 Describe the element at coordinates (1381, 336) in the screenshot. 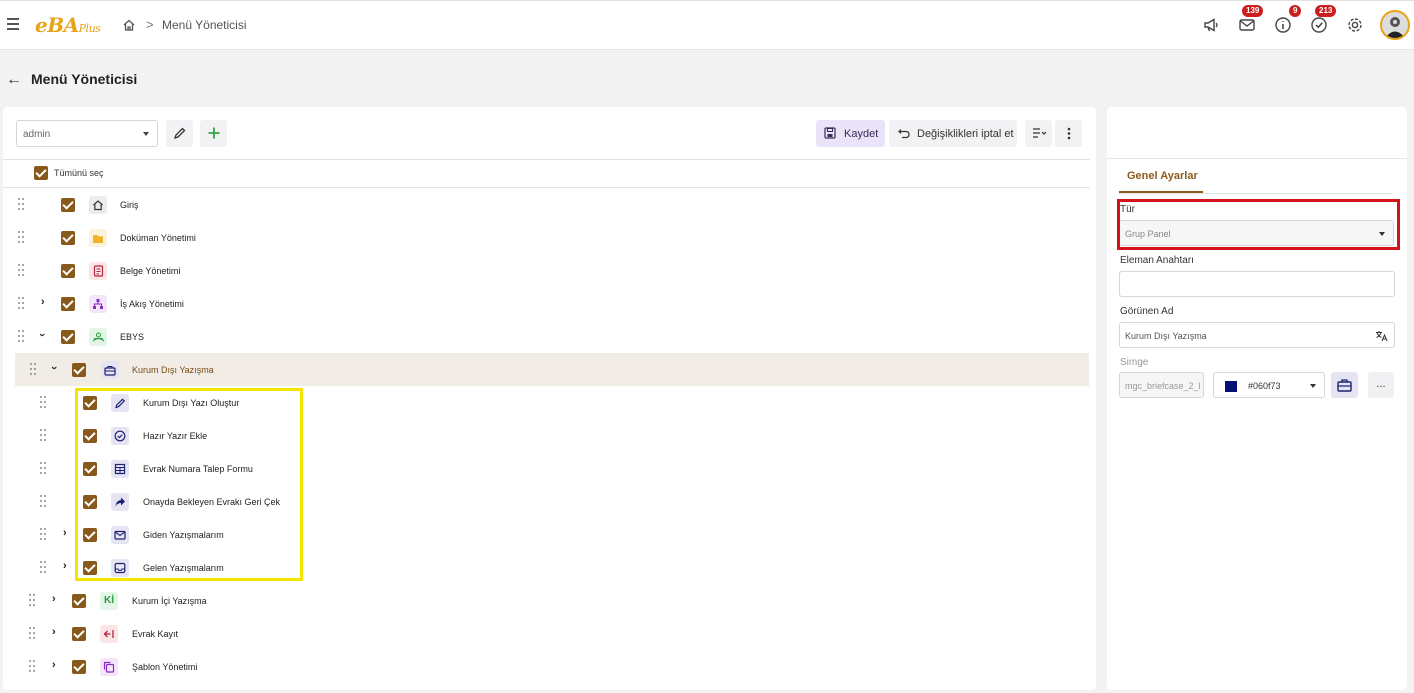

I see `translate-icon` at that location.